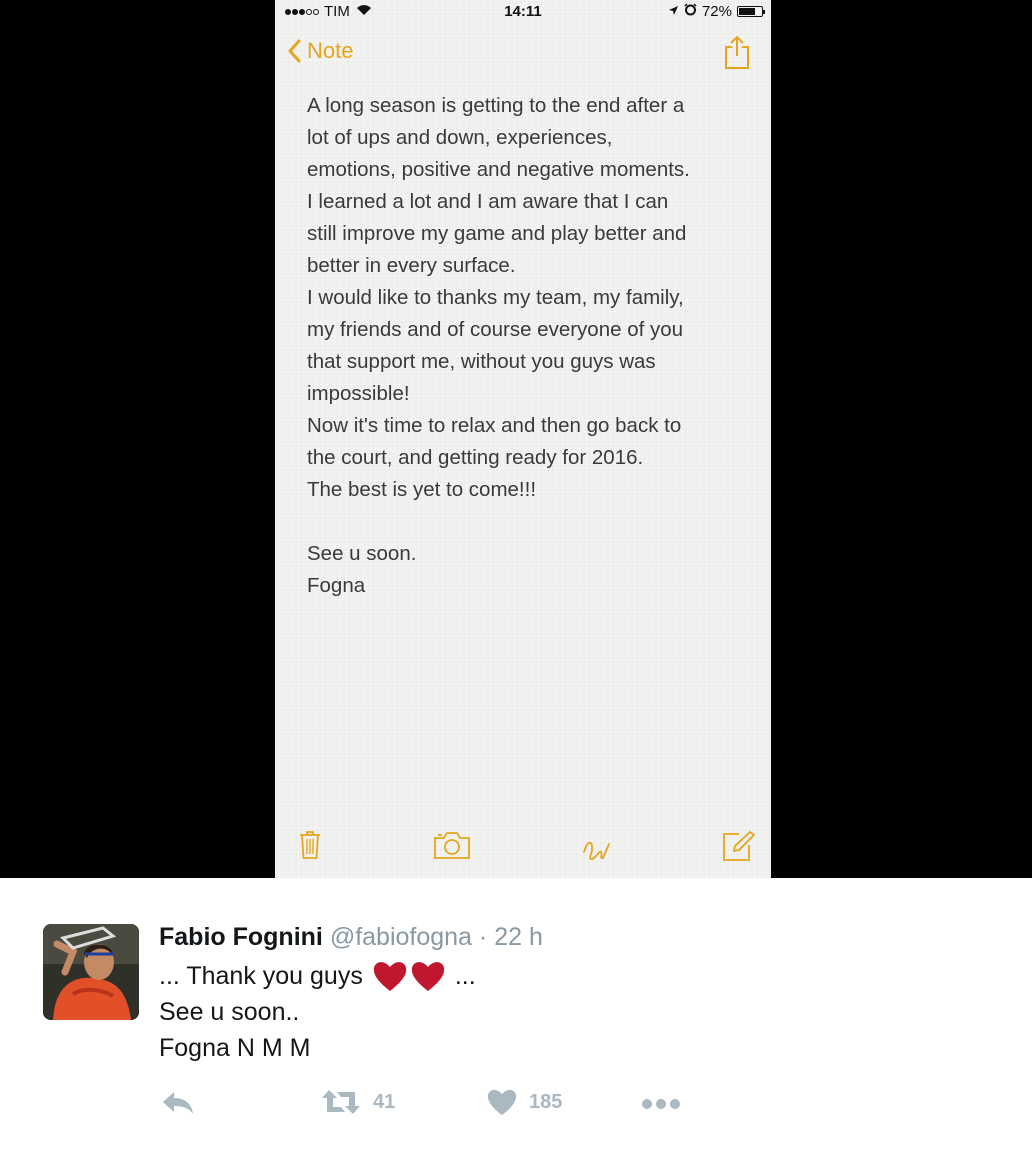  What do you see at coordinates (384, 1101) in the screenshot?
I see `retweet-count: 41` at bounding box center [384, 1101].